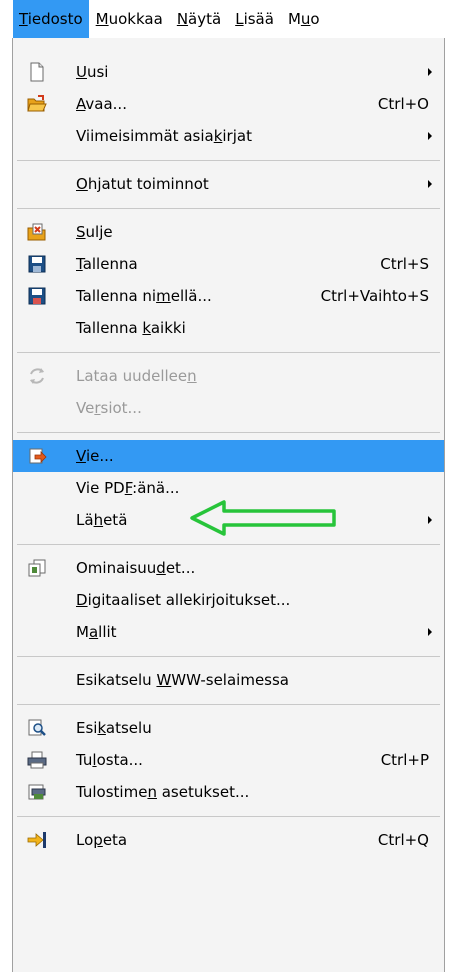  I want to click on menu-item-exit: Lopeta Ctrl+Q, so click(228, 840).